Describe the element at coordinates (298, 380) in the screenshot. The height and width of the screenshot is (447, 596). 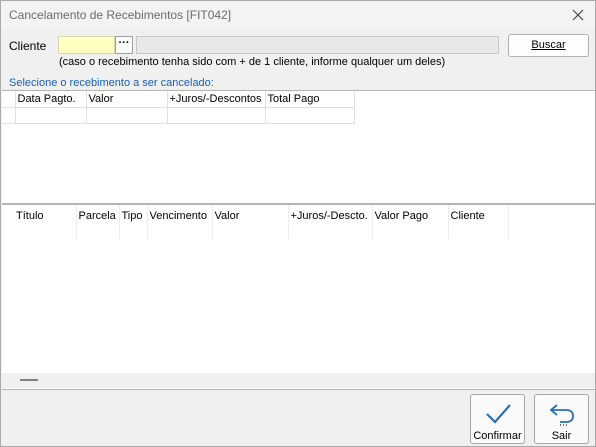
I see `horizontal-scrollbar` at that location.